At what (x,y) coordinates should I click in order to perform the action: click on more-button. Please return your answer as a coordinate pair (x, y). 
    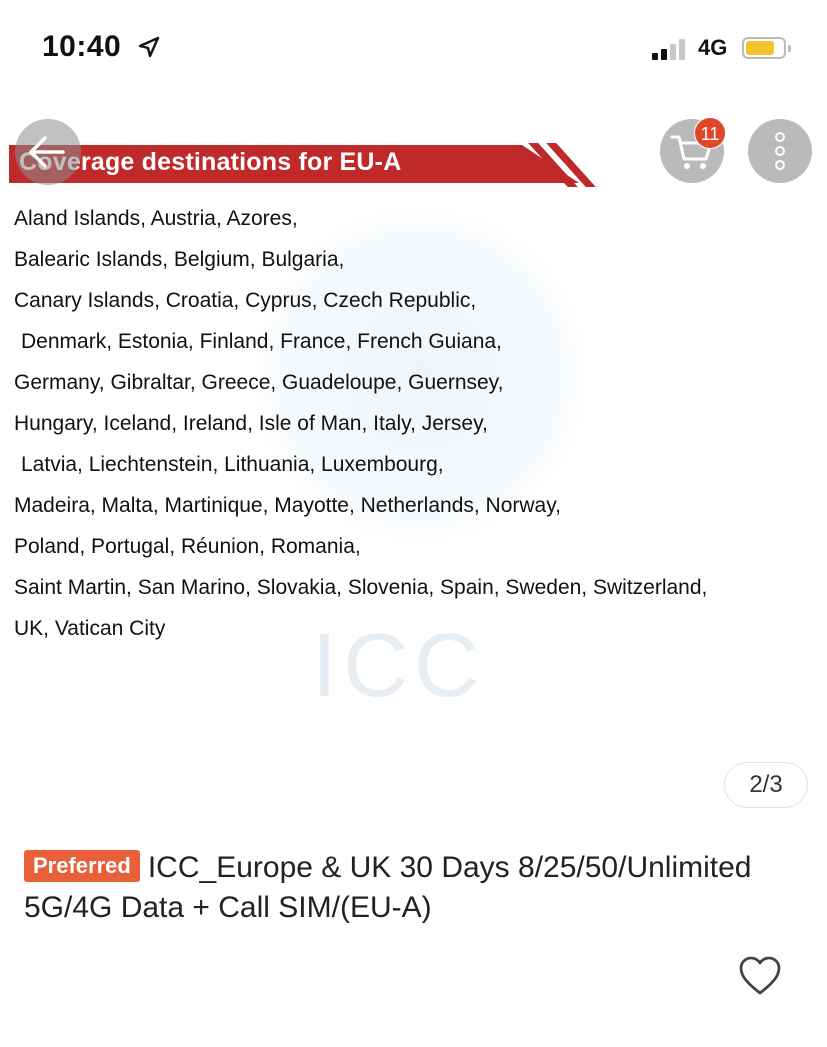
    Looking at the image, I should click on (780, 151).